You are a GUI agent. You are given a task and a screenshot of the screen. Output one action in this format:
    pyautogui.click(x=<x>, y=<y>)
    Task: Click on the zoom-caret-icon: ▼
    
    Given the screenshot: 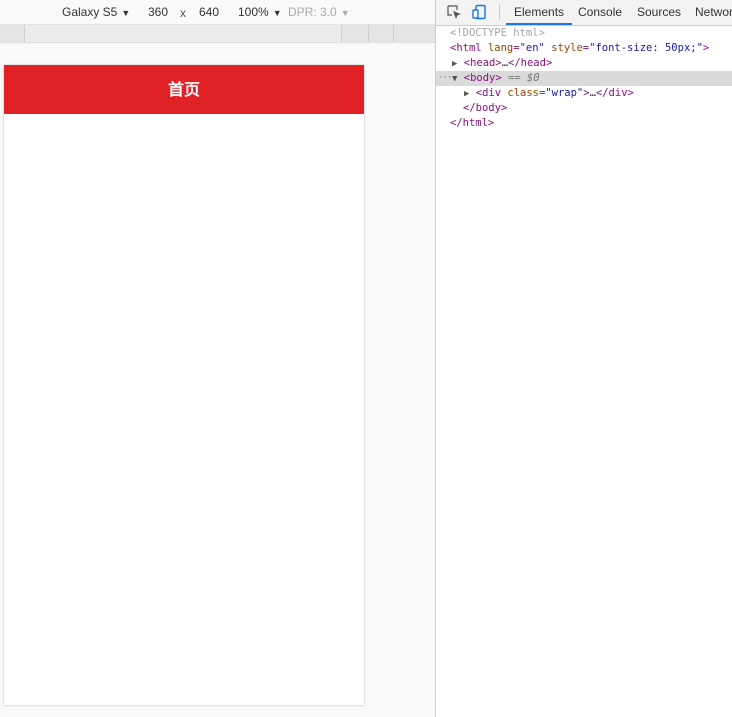 What is the action you would take?
    pyautogui.click(x=277, y=13)
    